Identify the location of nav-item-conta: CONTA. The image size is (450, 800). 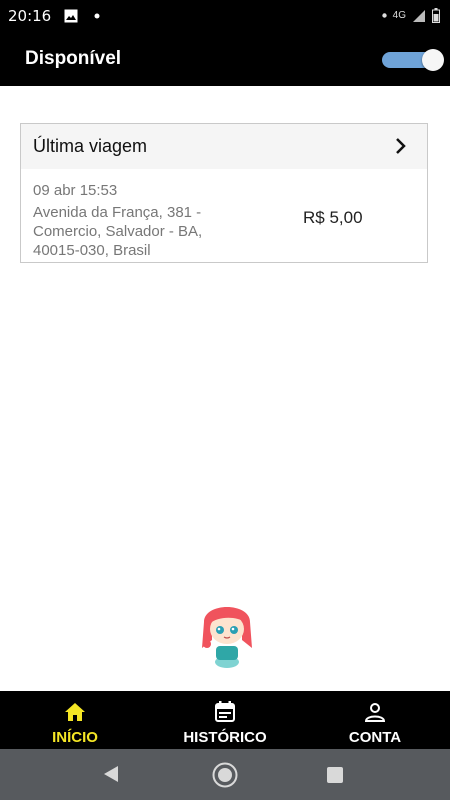
(375, 720).